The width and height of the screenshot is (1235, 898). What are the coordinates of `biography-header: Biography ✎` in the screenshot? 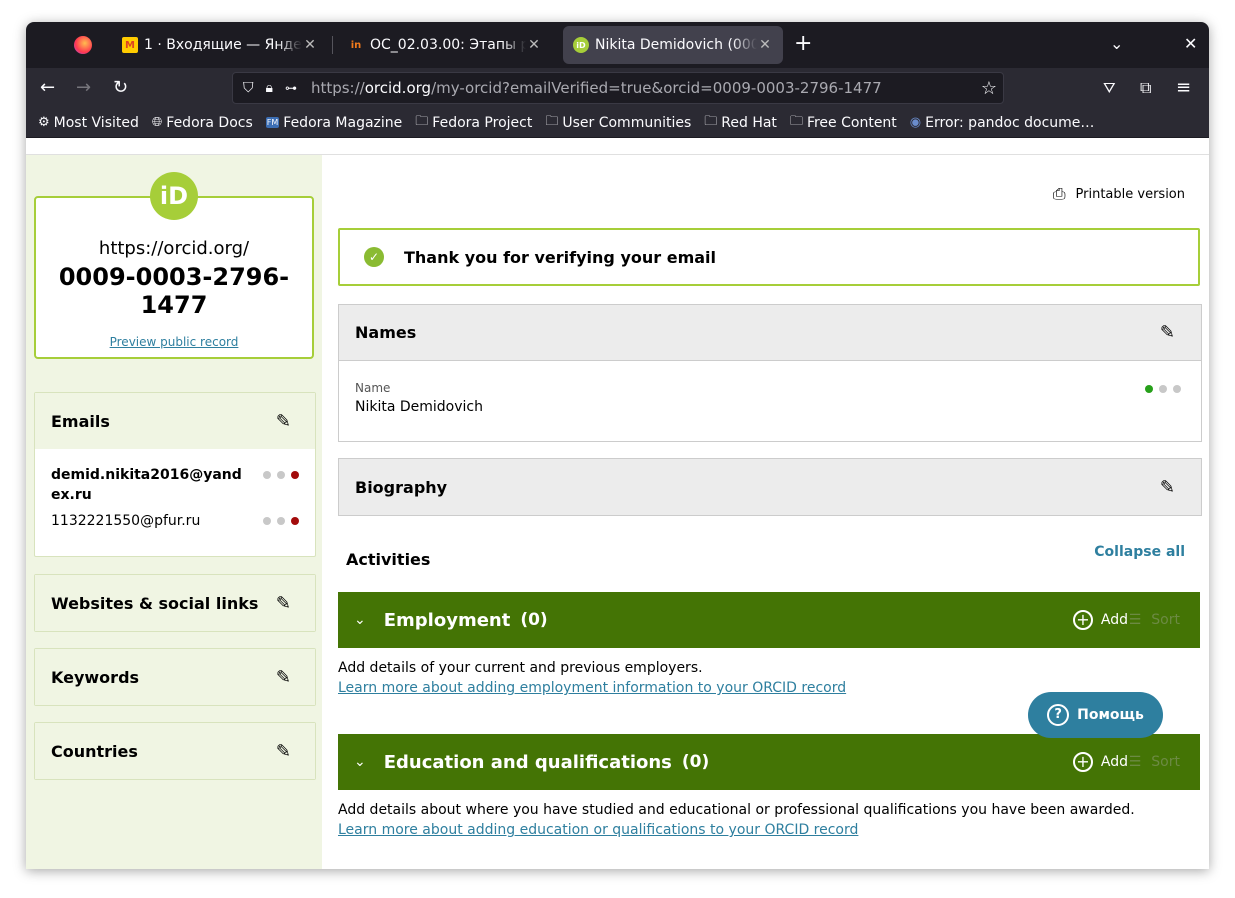 It's located at (770, 487).